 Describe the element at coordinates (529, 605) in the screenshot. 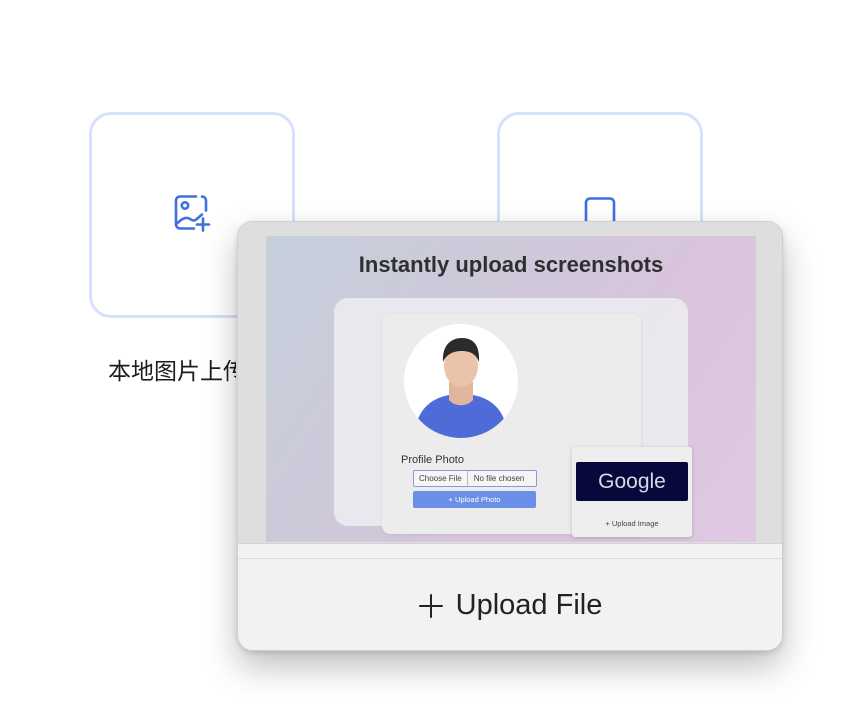

I see `upload-file-label: Upload File` at that location.